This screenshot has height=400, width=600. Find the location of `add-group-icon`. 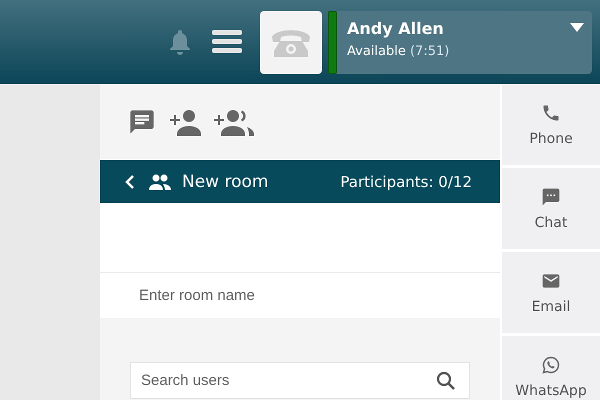

add-group-icon is located at coordinates (234, 122).